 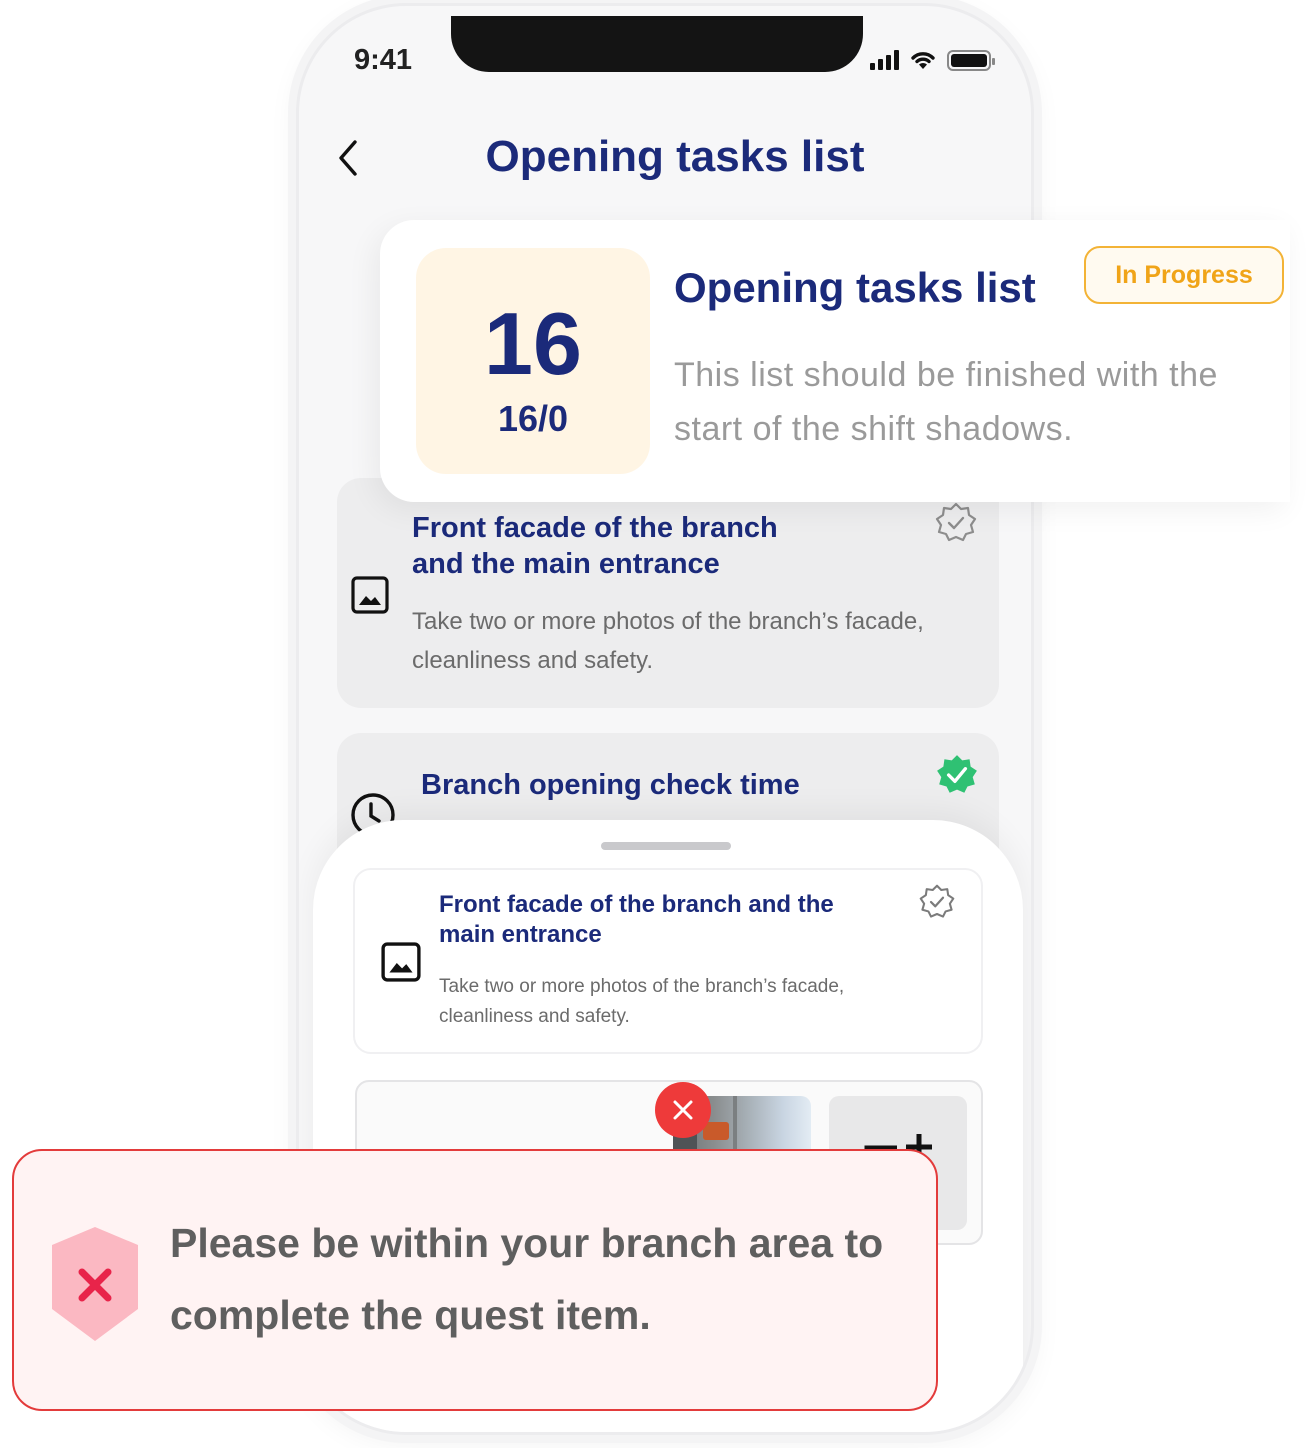 I want to click on volume-up-button, so click(x=291, y=328).